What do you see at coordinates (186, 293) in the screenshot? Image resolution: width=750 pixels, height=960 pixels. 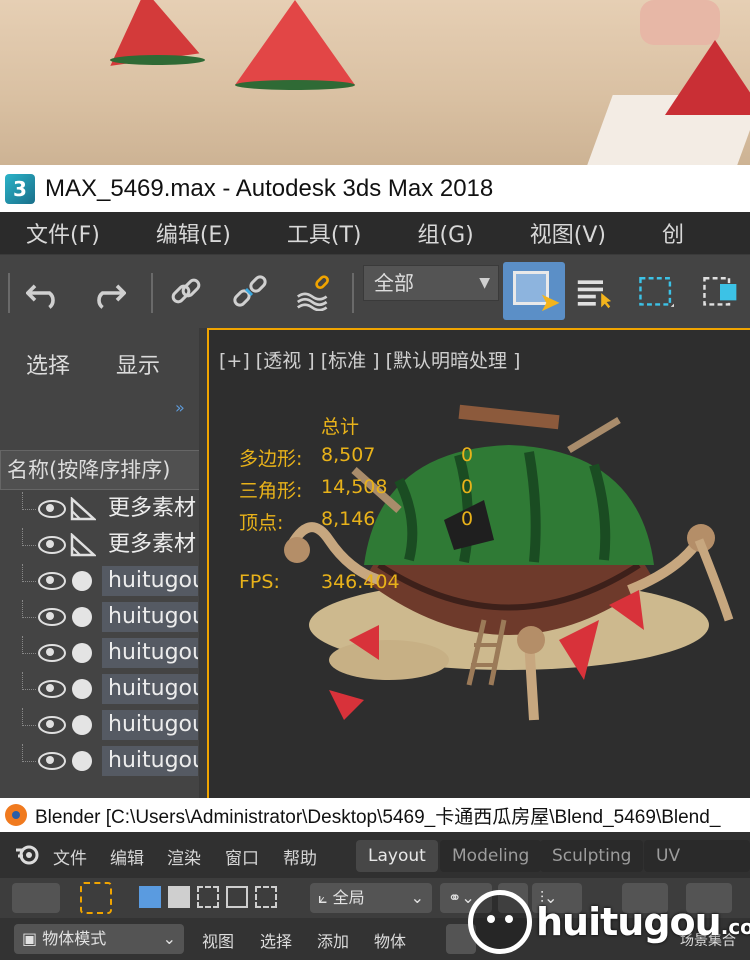 I see `link-icon` at bounding box center [186, 293].